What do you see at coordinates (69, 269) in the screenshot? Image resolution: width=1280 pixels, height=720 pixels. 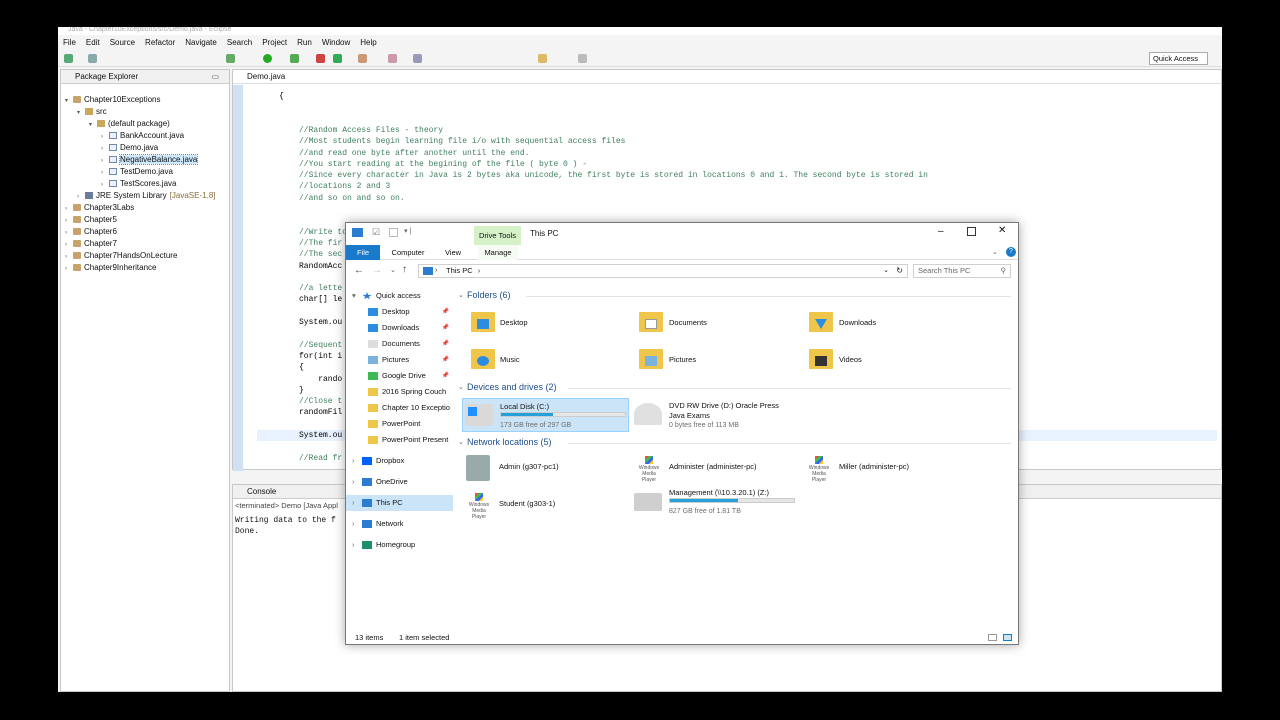 I see `expand-toggle-icon: ›` at bounding box center [69, 269].